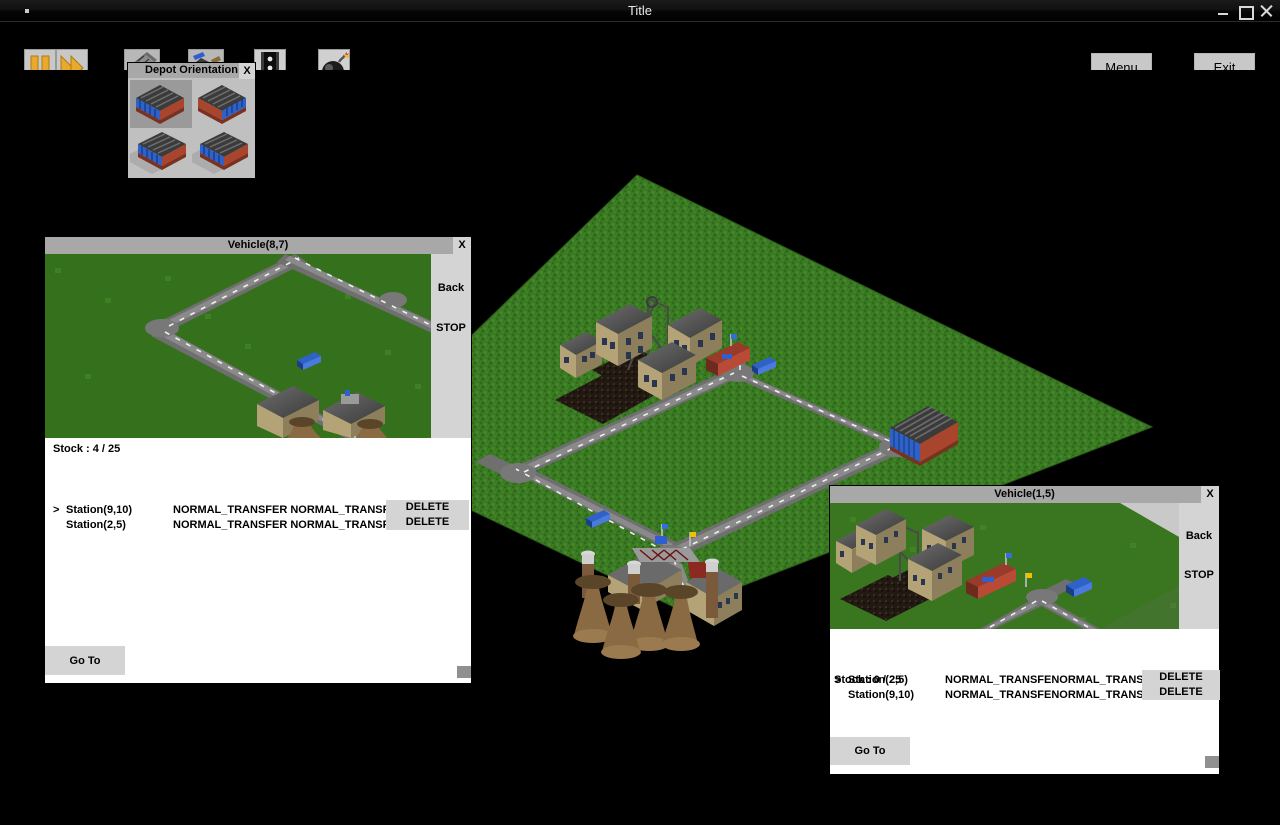  I want to click on vehicle-window-2-order-1-delete-button: DELETE, so click(1181, 692).